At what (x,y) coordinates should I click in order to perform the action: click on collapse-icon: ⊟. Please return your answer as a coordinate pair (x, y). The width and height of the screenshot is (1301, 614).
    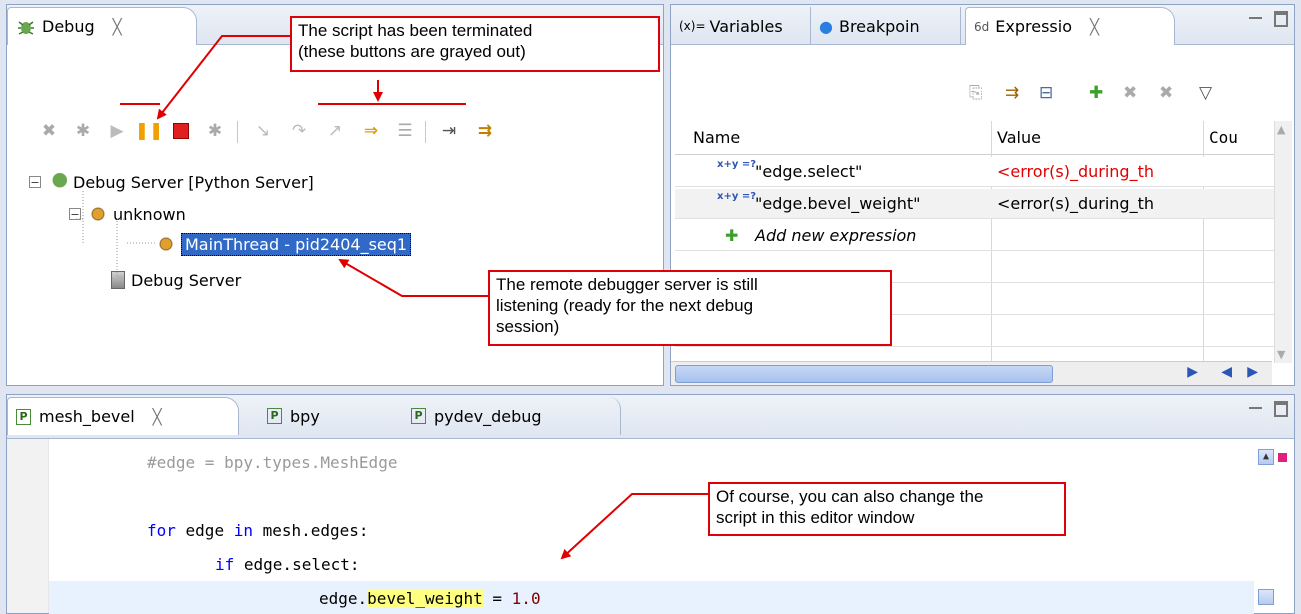
    Looking at the image, I should click on (1046, 93).